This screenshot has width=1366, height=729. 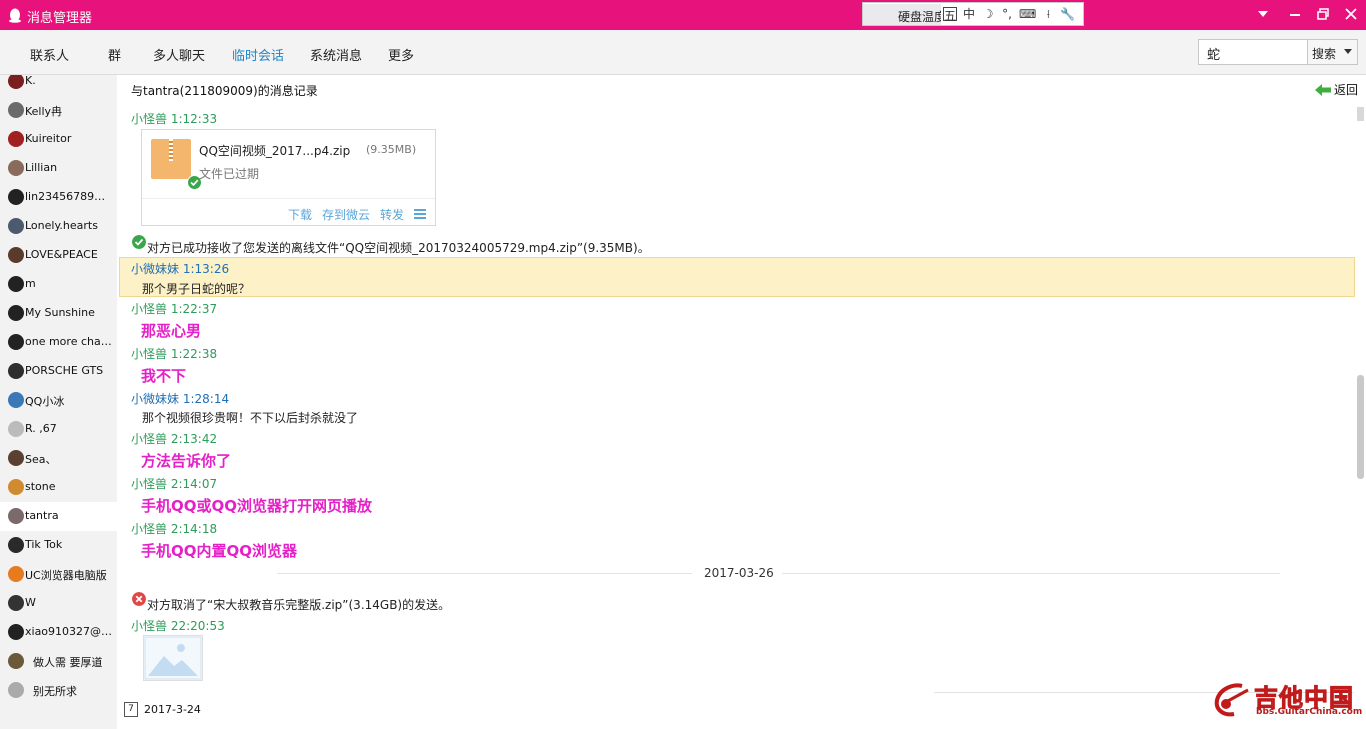 I want to click on contact-item: LOVE&PEACE, so click(x=58, y=255).